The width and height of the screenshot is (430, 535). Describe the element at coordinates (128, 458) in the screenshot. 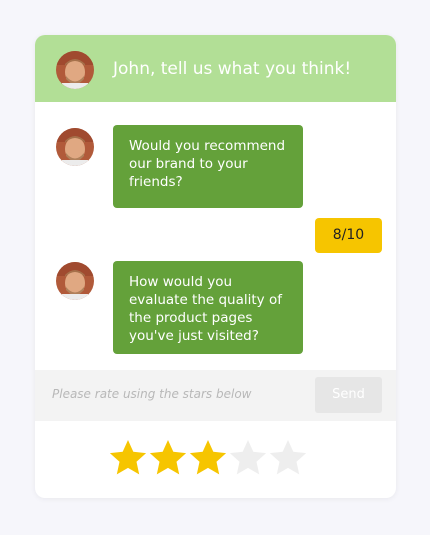

I see `star-1-icon` at that location.